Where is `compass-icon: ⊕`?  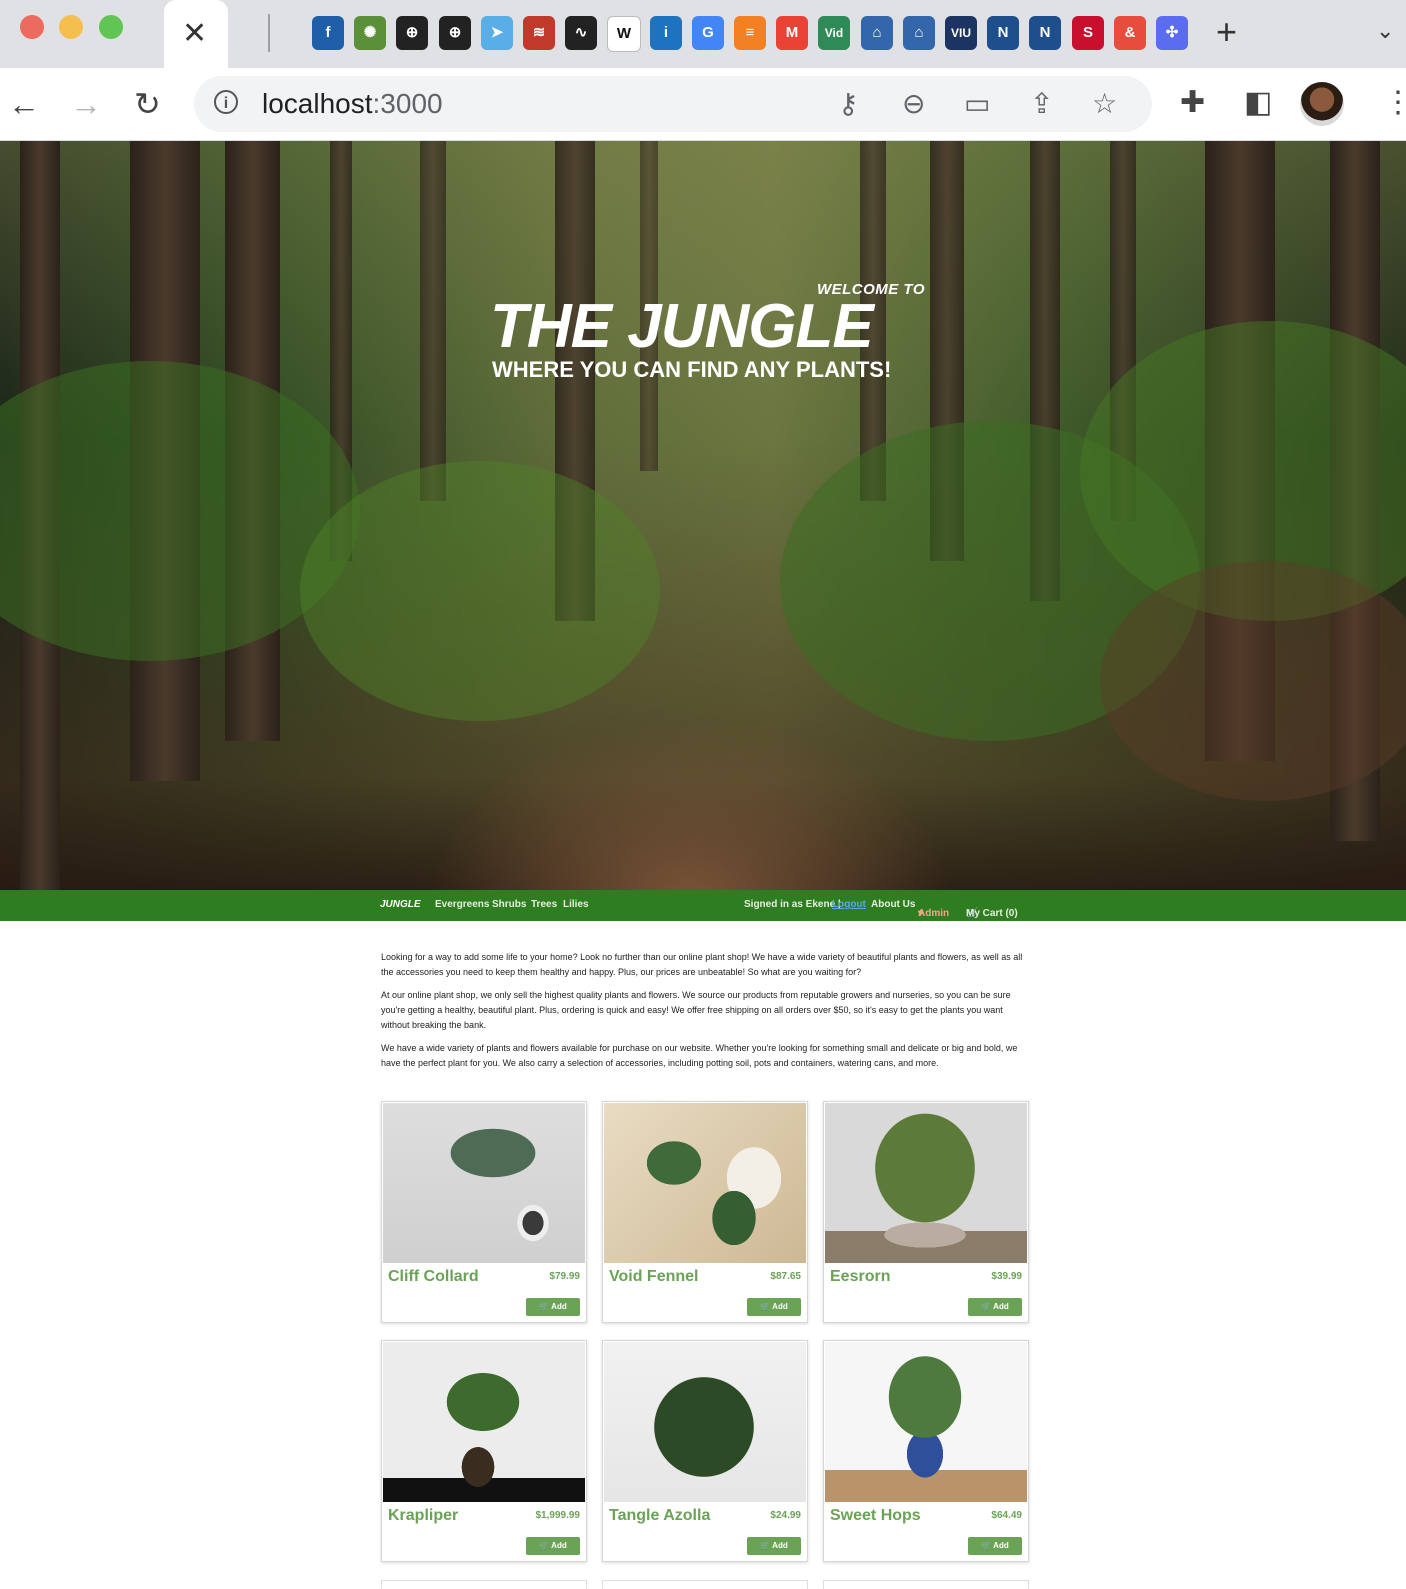
compass-icon: ⊕ is located at coordinates (412, 33).